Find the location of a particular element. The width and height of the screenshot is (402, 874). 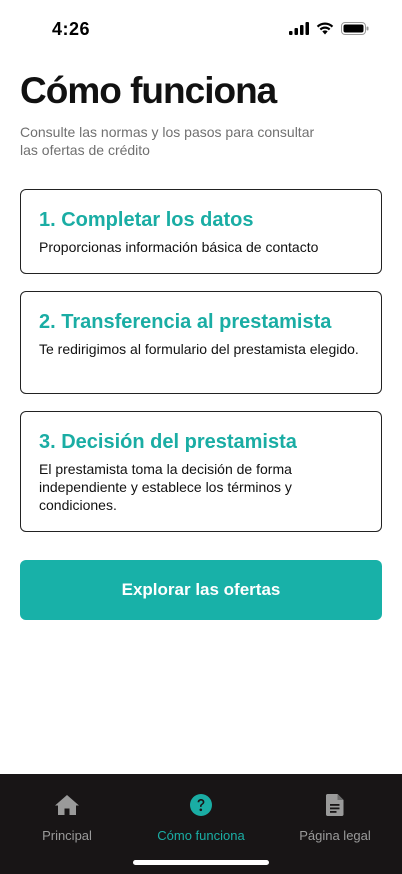

question-circle-icon is located at coordinates (201, 805).